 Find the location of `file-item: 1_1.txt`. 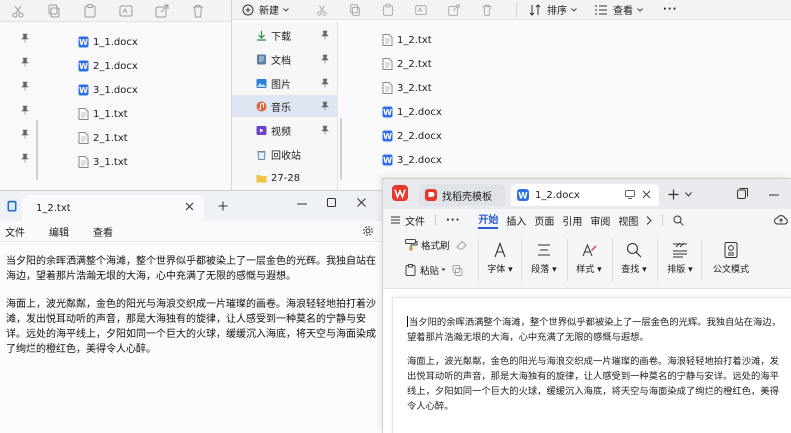

file-item: 1_1.txt is located at coordinates (103, 114).